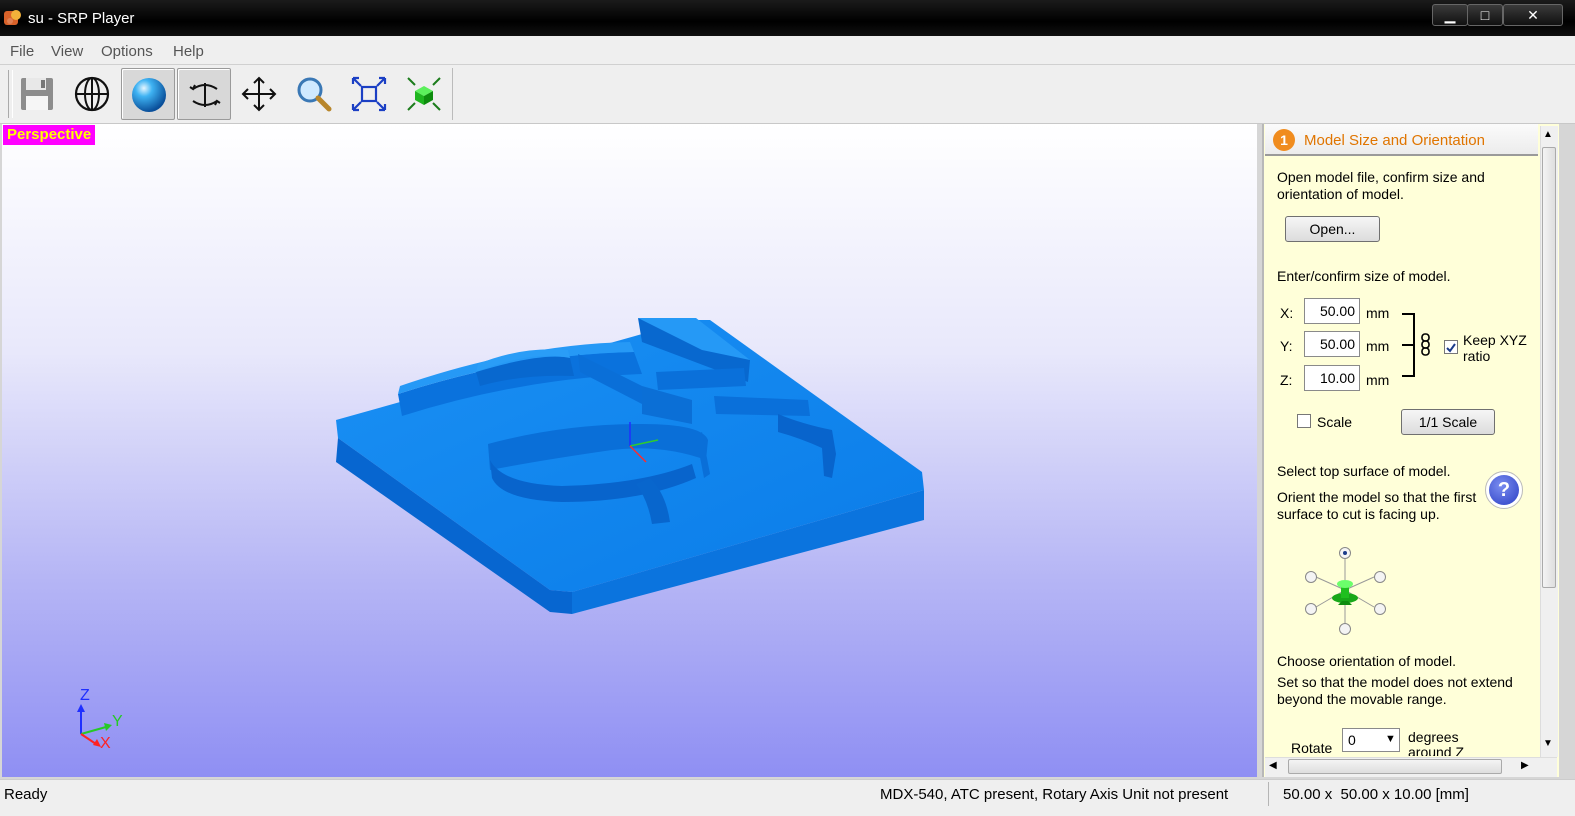 The width and height of the screenshot is (1575, 816). Describe the element at coordinates (26, 794) in the screenshot. I see `status-state: Ready` at that location.